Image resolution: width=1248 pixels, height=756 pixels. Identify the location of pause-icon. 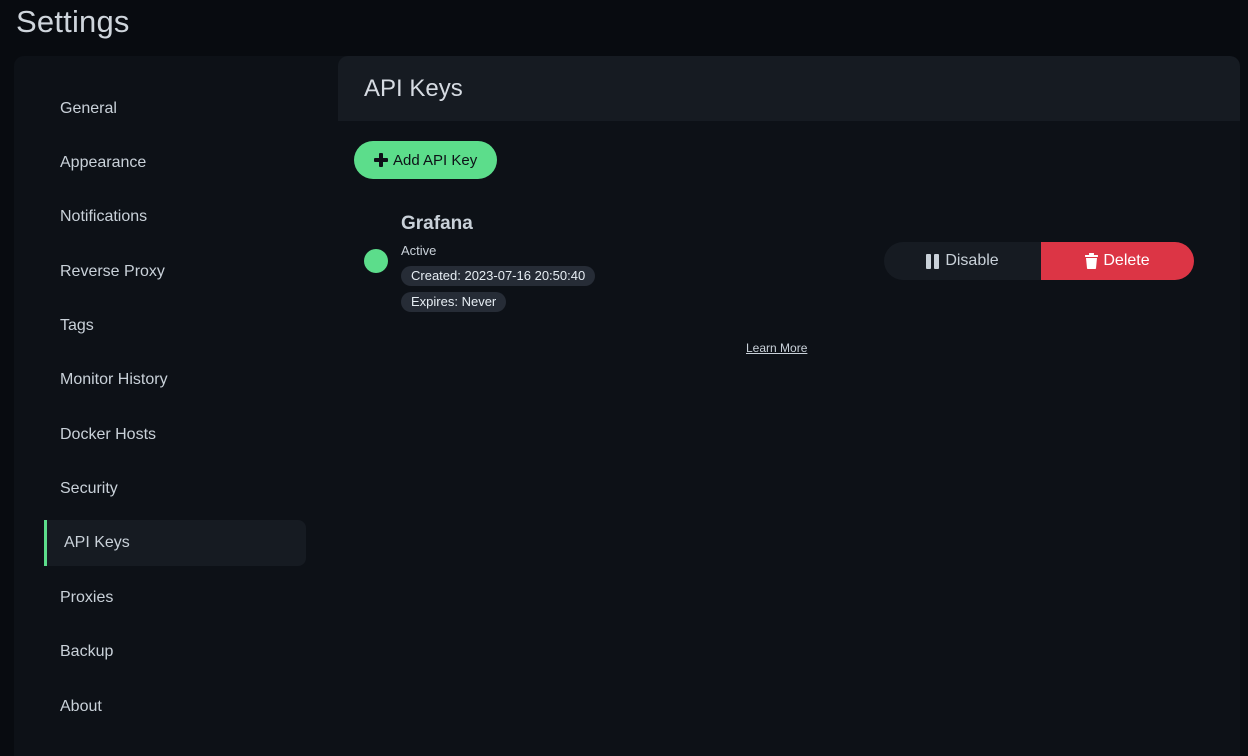
(933, 261).